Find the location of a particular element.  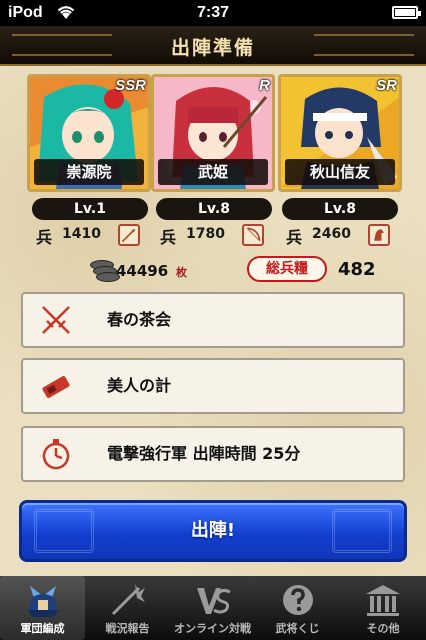

general-name: 秋山信友 is located at coordinates (340, 172).